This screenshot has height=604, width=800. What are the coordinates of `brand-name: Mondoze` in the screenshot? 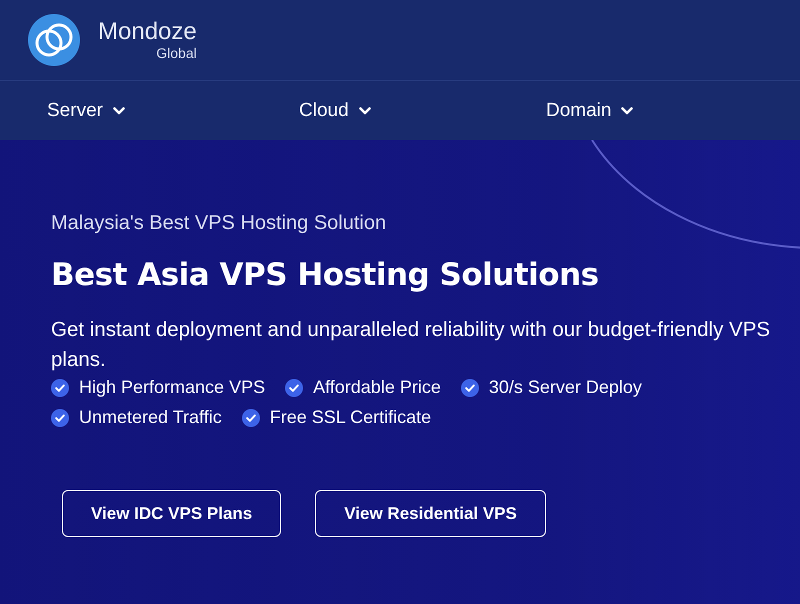 It's located at (147, 32).